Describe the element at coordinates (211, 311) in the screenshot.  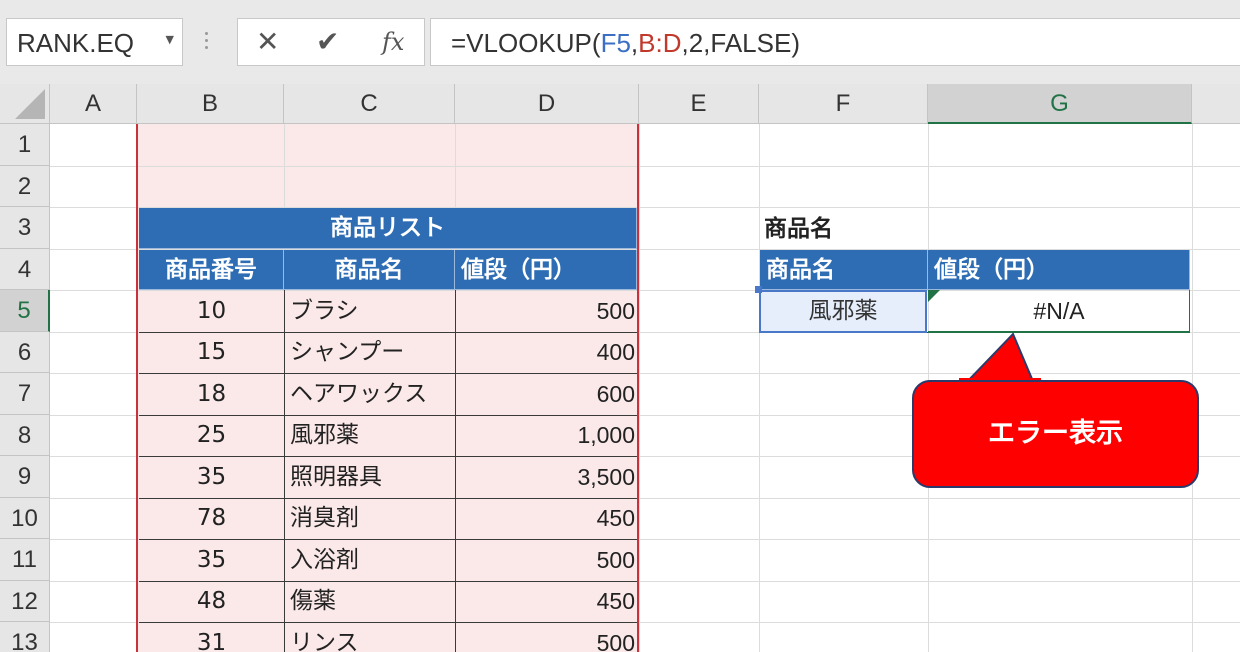
I see `cell-id: 10` at that location.